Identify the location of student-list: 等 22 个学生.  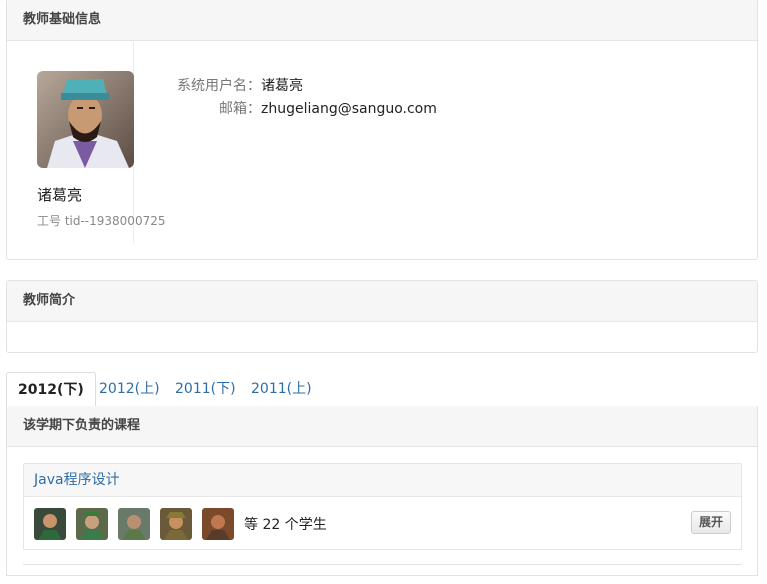
(180, 523).